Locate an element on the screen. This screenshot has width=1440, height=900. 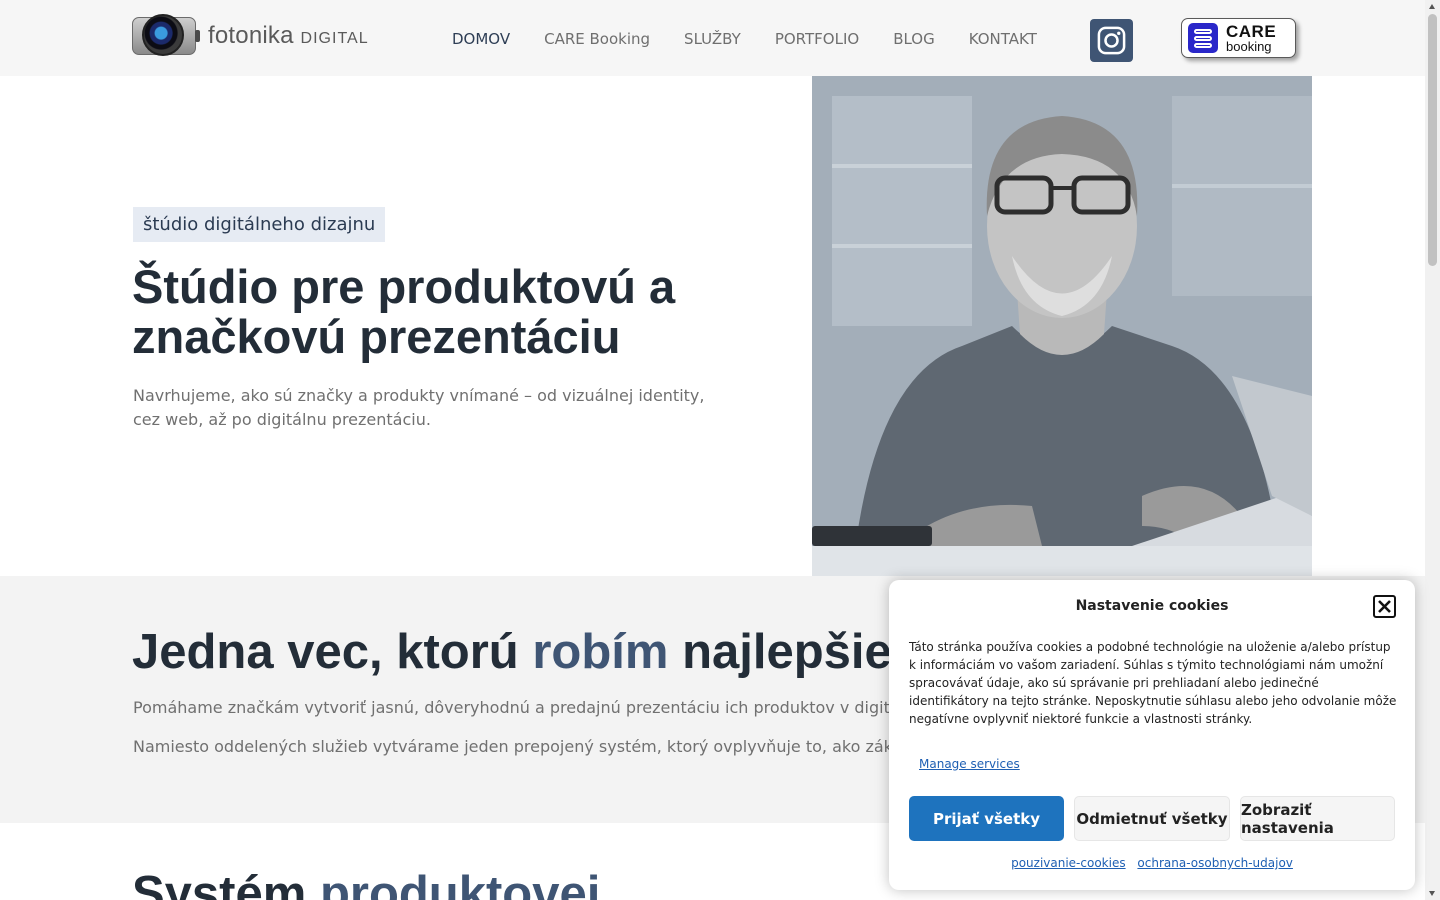
nav-item-domov: DOMOV is located at coordinates (481, 39).